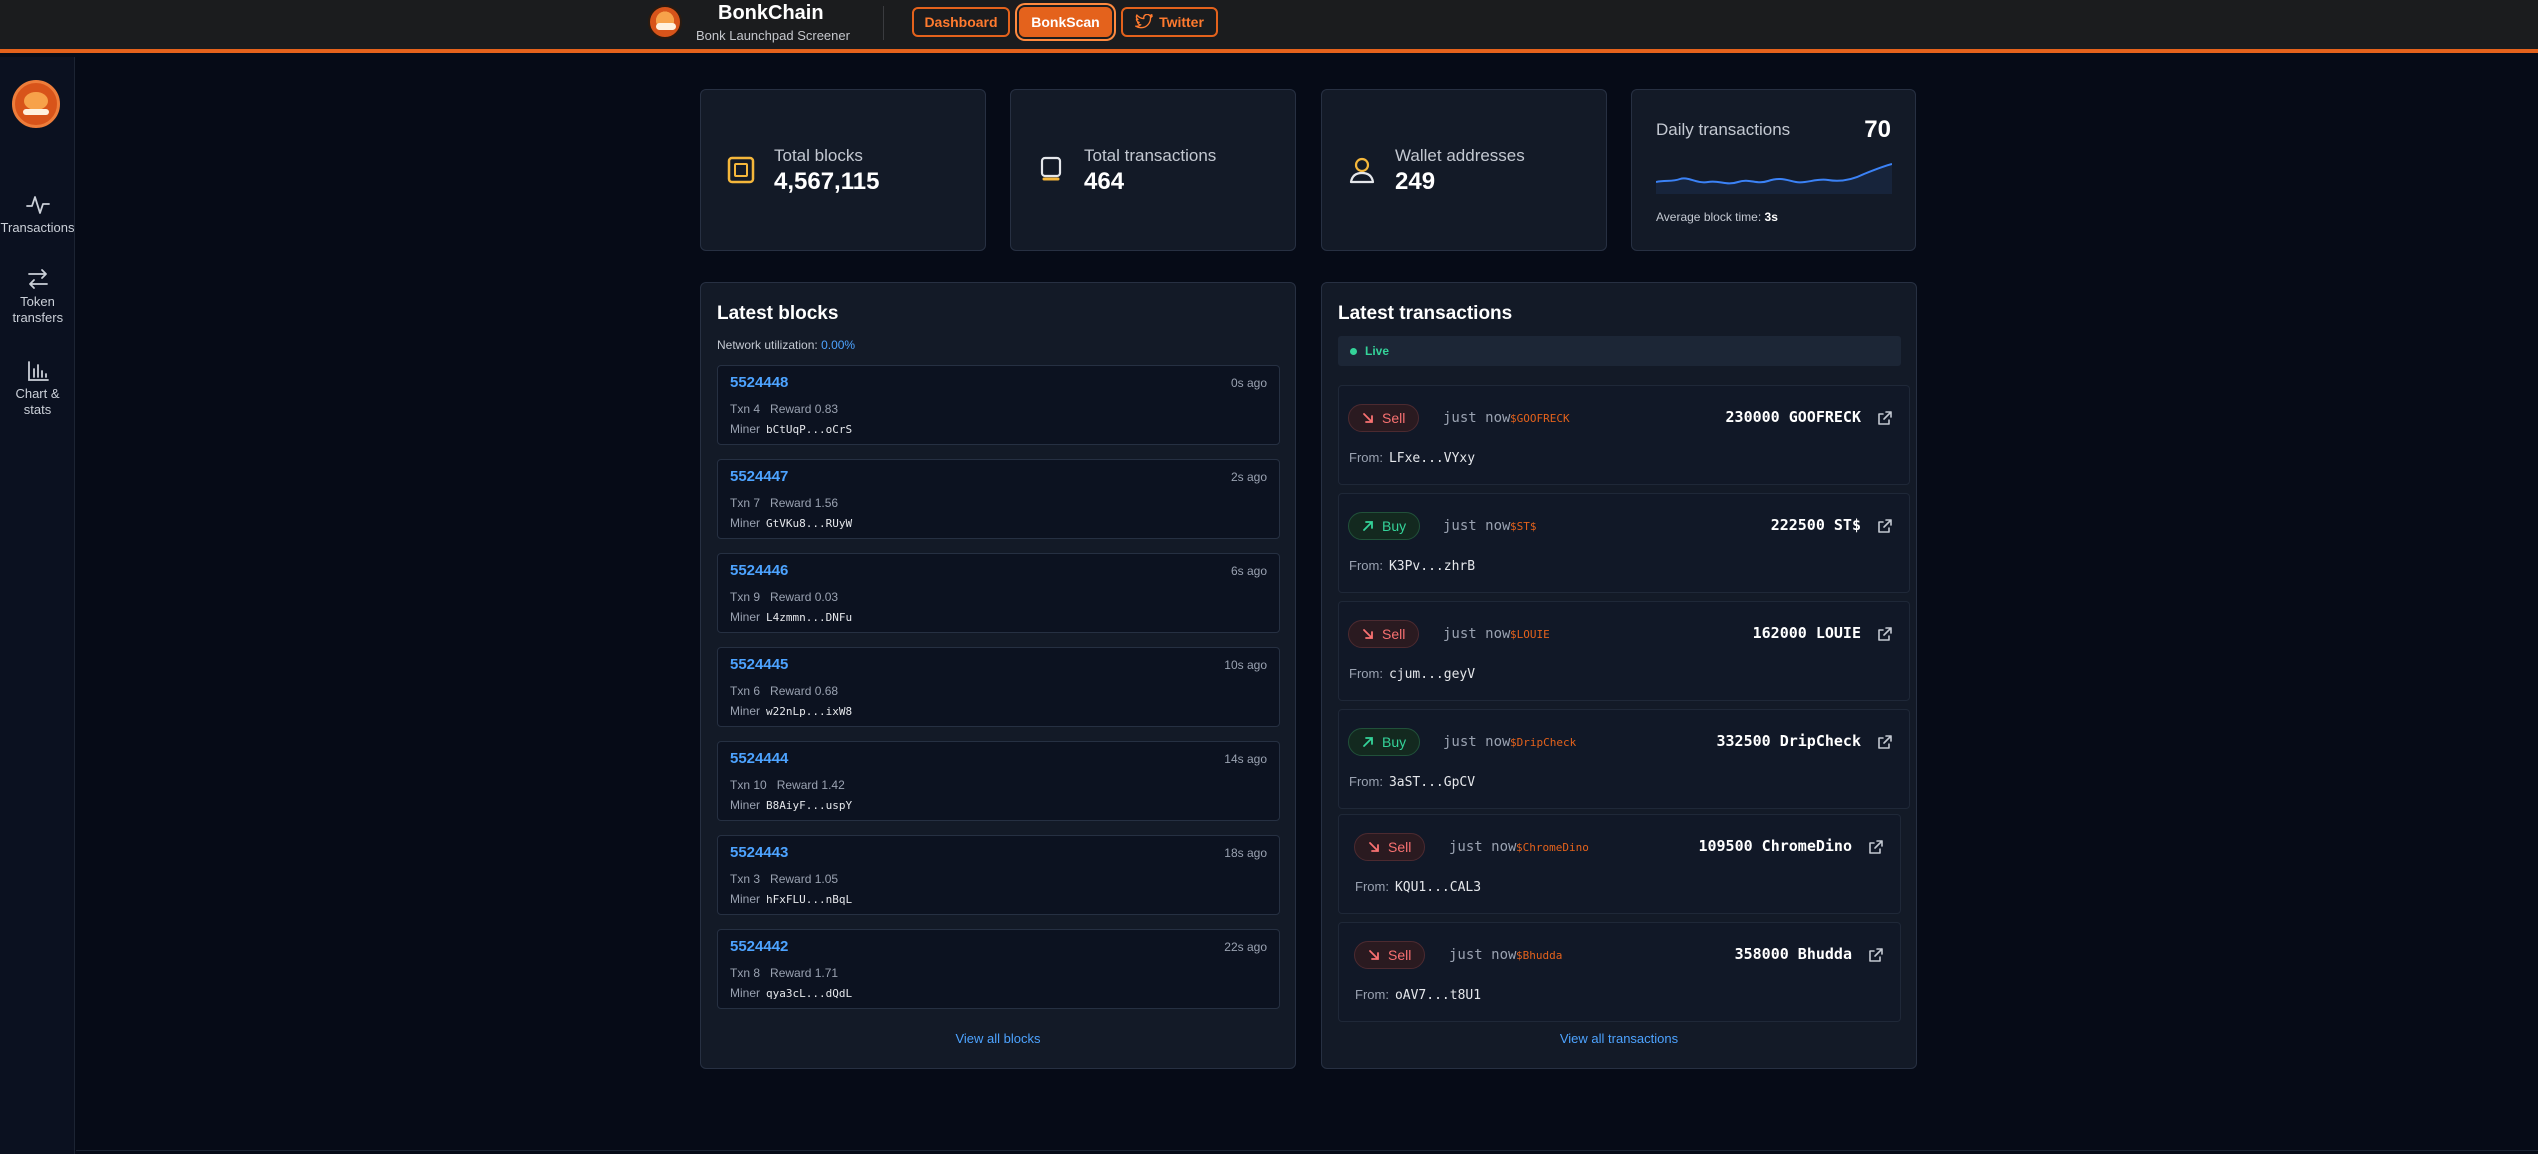 This screenshot has height=1154, width=2538. Describe the element at coordinates (1619, 1038) in the screenshot. I see `view-all-transactions-link: View all transactions` at that location.